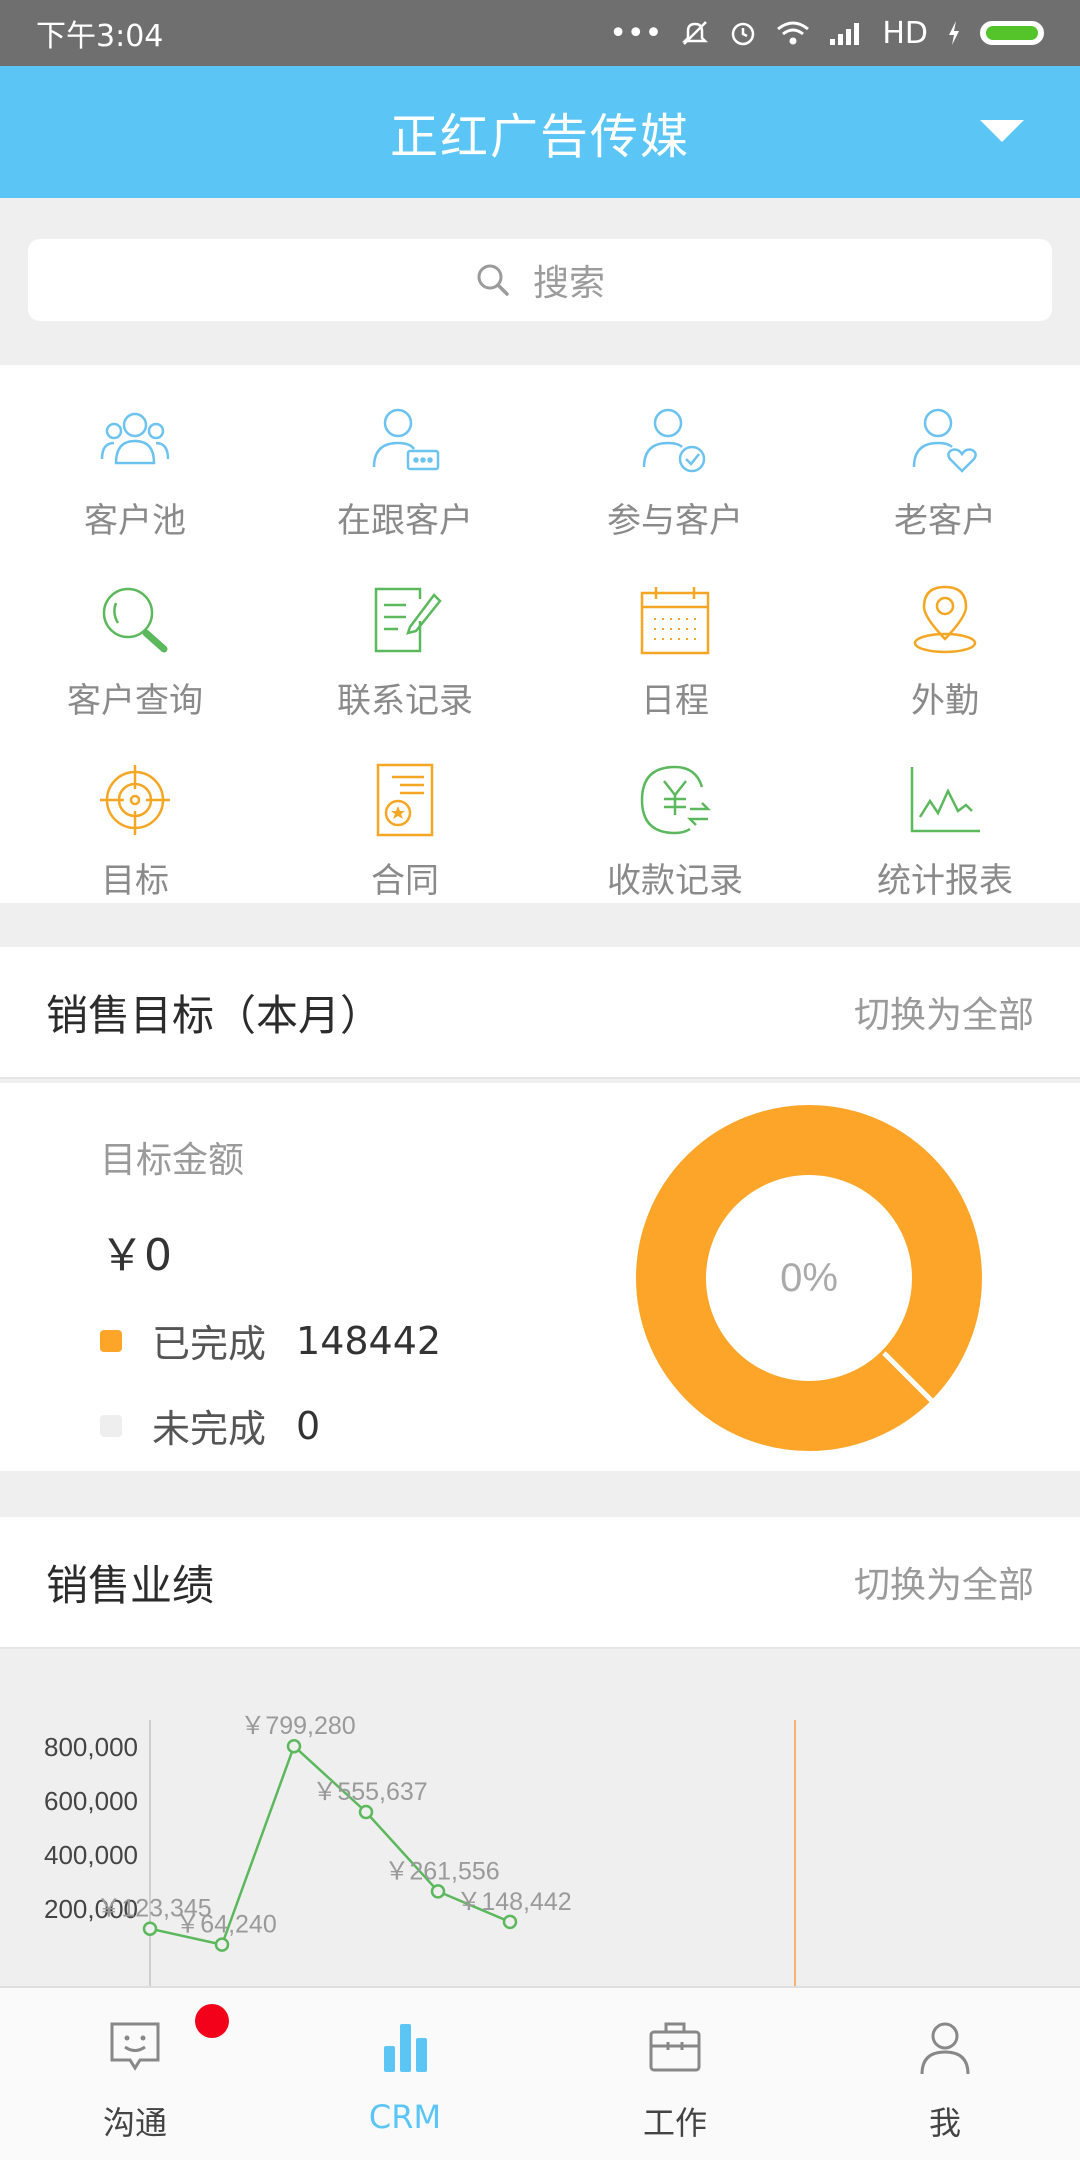 The height and width of the screenshot is (2160, 1080). What do you see at coordinates (441, 1871) in the screenshot?
I see `data-label: ￥261,556` at bounding box center [441, 1871].